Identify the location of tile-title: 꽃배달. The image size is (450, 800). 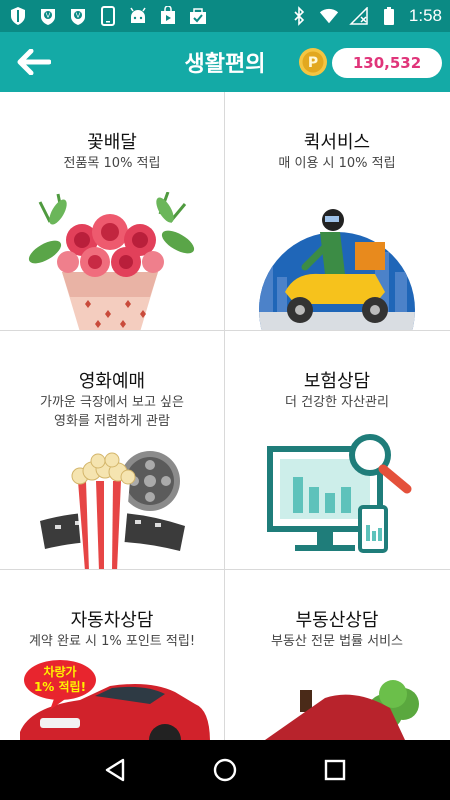
(112, 142).